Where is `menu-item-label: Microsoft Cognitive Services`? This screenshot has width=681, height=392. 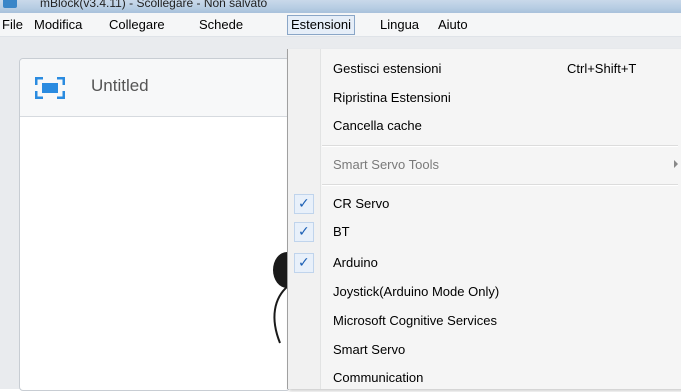 menu-item-label: Microsoft Cognitive Services is located at coordinates (415, 320).